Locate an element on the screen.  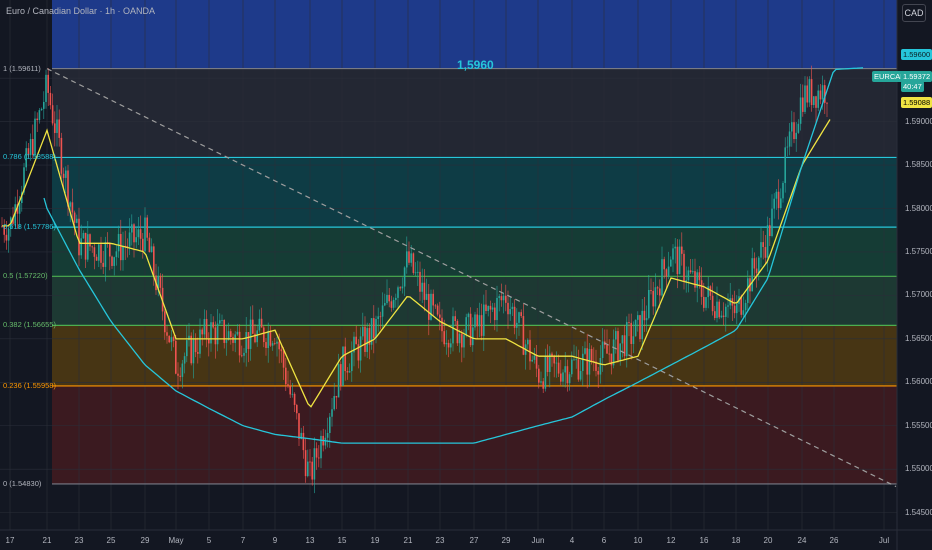
date-tick-label: 12 is located at coordinates (671, 540).